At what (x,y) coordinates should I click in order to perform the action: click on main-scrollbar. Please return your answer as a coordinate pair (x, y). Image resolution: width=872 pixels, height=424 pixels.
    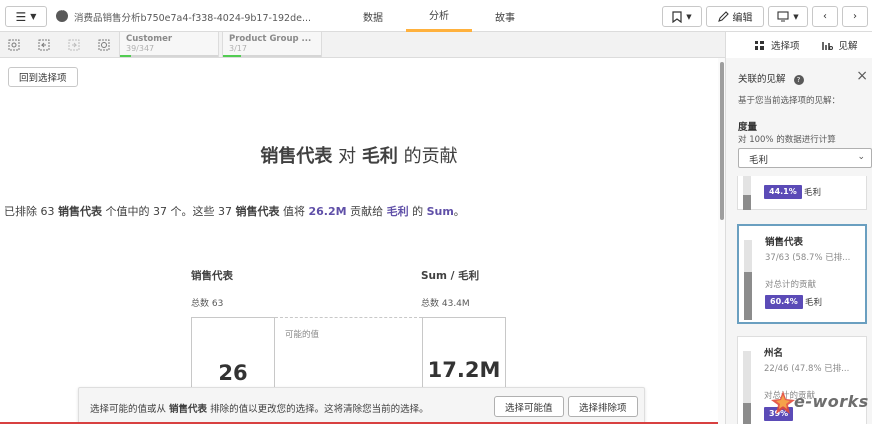
    Looking at the image, I should click on (721, 241).